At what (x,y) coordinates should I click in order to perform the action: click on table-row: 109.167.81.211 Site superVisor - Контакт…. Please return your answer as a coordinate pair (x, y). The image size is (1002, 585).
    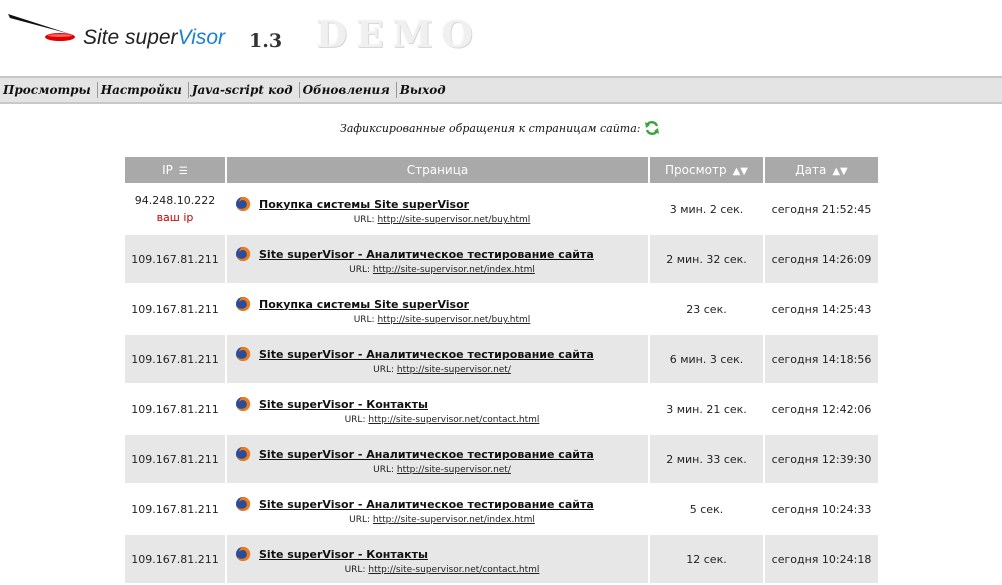
    Looking at the image, I should click on (501, 409).